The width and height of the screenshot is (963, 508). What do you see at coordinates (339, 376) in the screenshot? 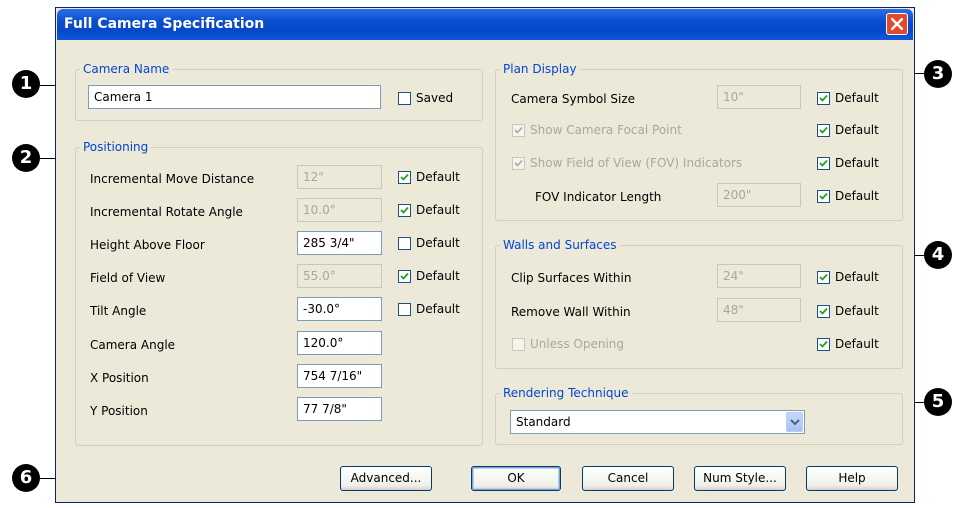
I see `x-position-field: 754 7/16"` at bounding box center [339, 376].